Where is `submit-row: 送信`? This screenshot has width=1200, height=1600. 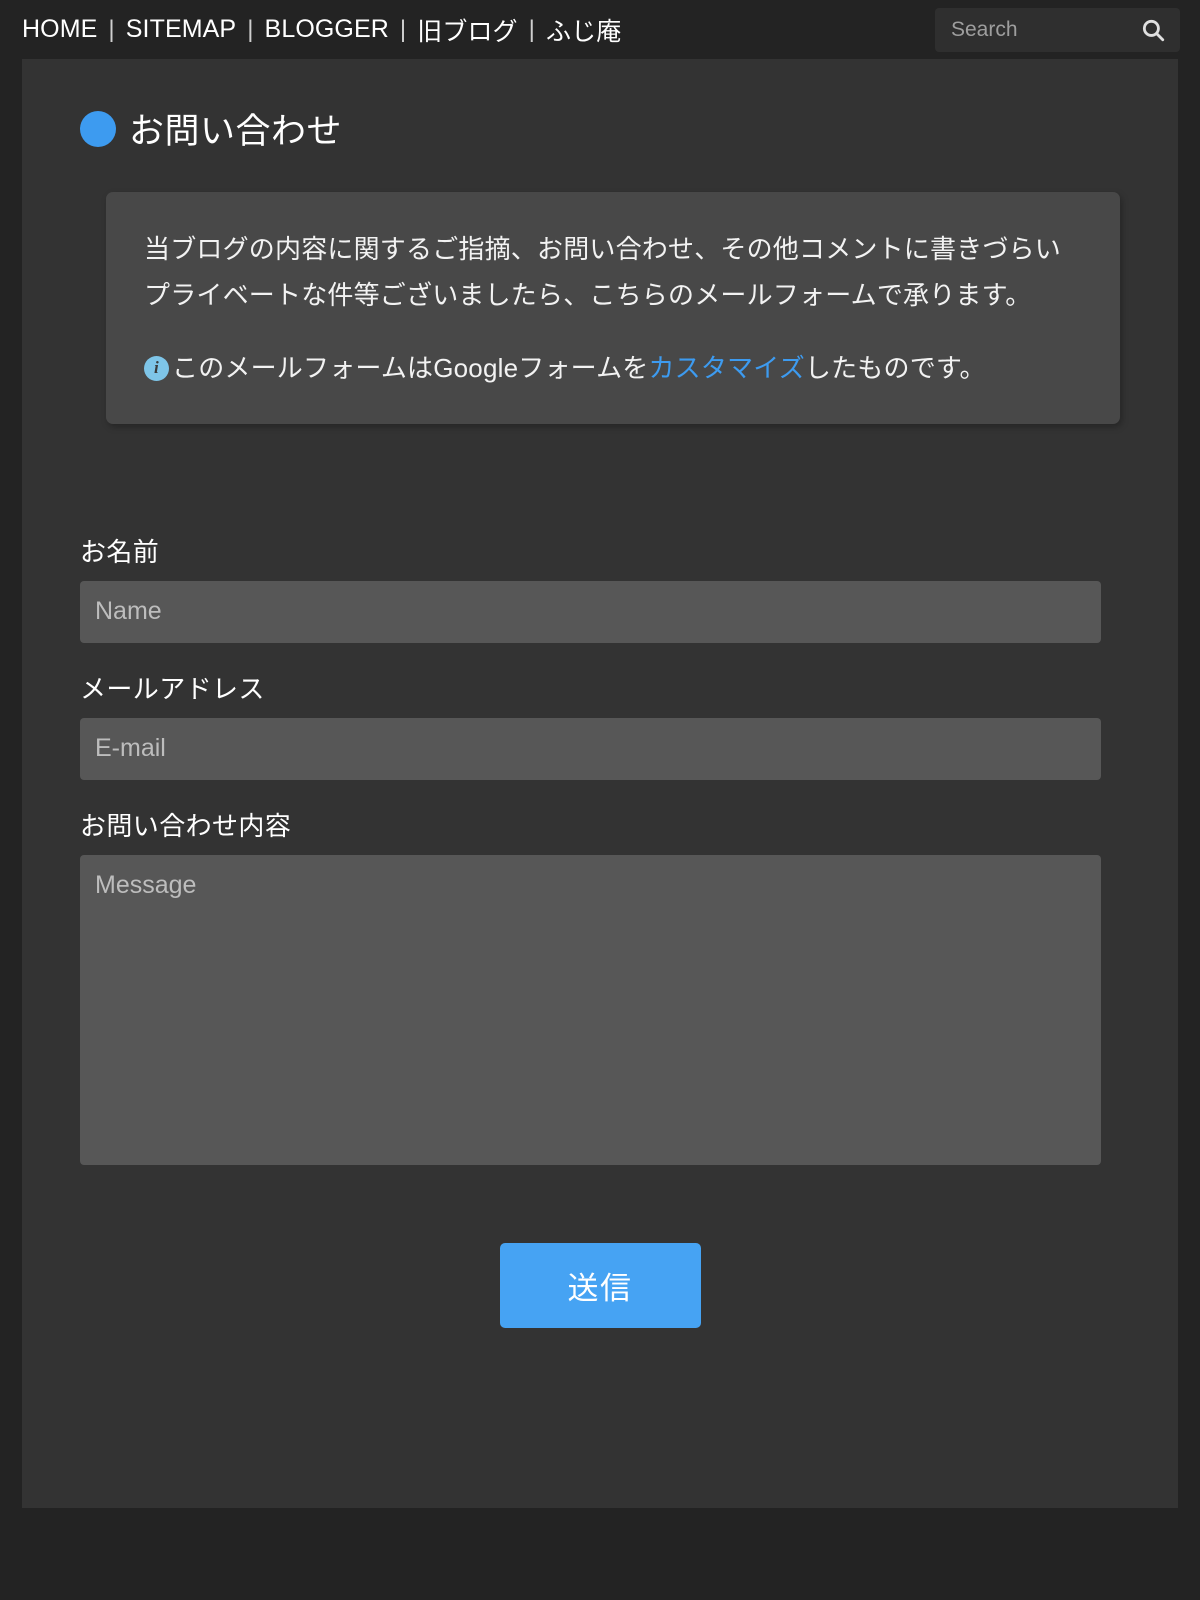 submit-row: 送信 is located at coordinates (600, 1285).